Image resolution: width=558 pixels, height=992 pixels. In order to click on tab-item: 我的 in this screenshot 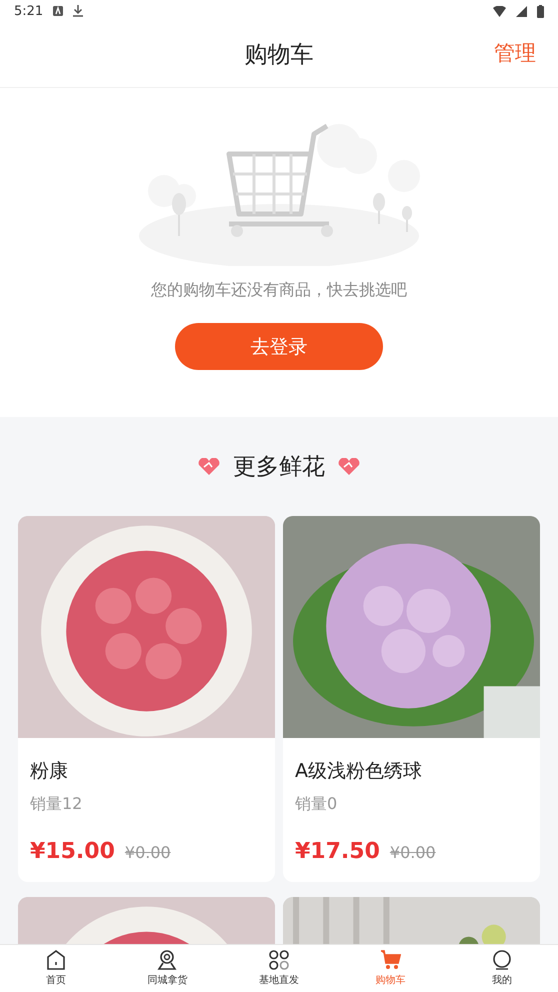, I will do `click(502, 968)`.